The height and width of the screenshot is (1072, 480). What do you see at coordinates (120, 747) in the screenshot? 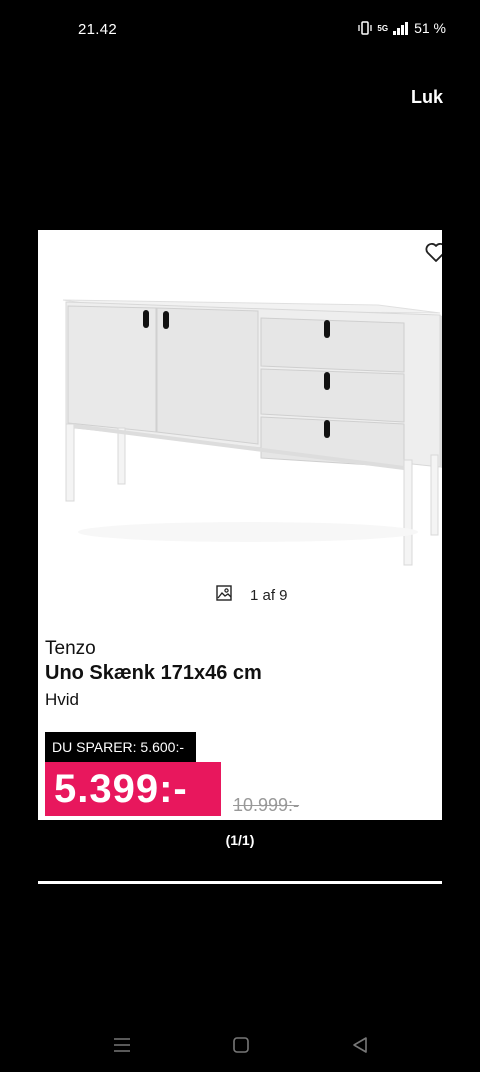
I see `savings-badge: DU SPARER: 5.600:-` at bounding box center [120, 747].